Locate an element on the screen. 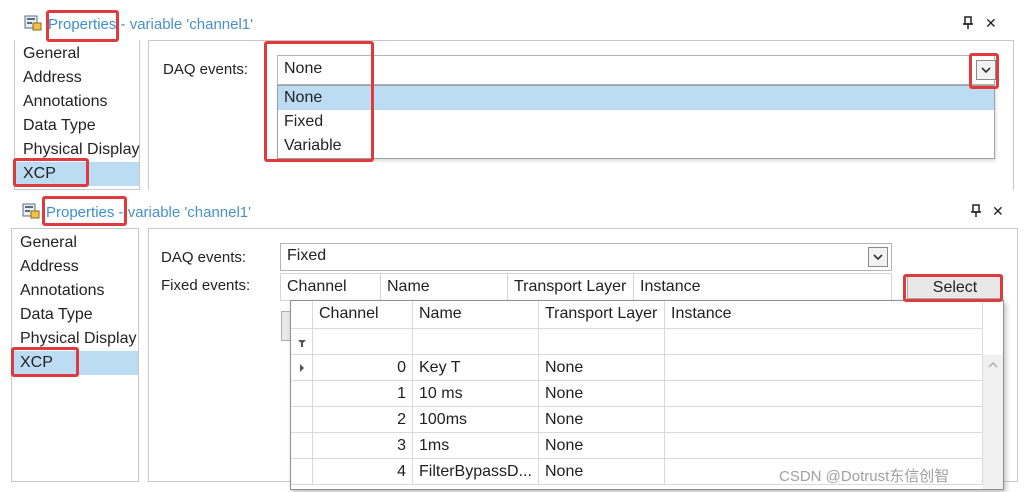 The height and width of the screenshot is (492, 1025). popup-row-header-corner is located at coordinates (302, 315).